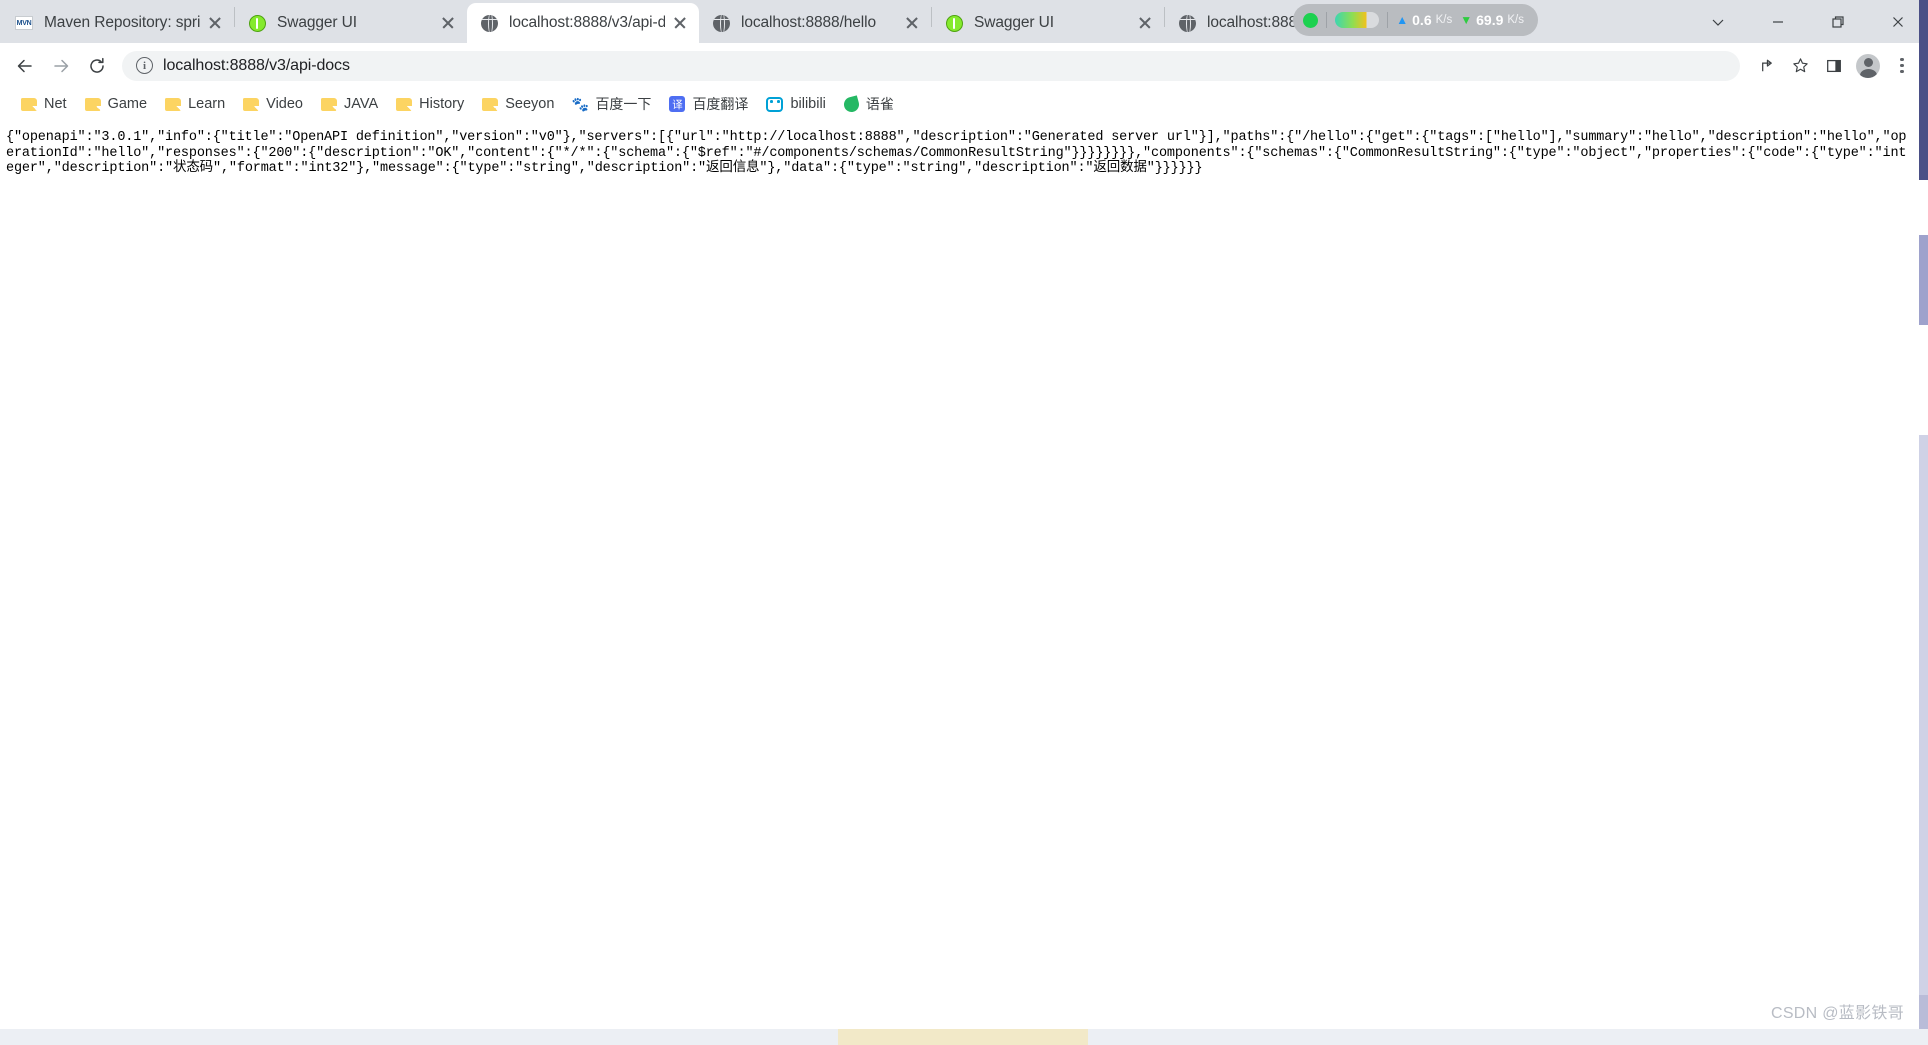 The image size is (1928, 1045). What do you see at coordinates (720, 104) in the screenshot?
I see `bookmark-label: 百度翻译` at bounding box center [720, 104].